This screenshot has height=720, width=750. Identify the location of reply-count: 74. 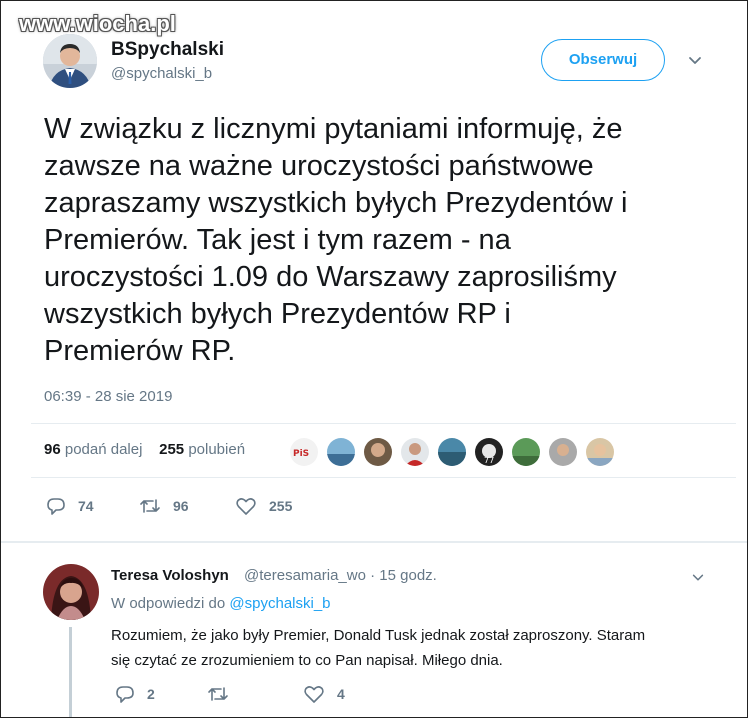
(86, 506).